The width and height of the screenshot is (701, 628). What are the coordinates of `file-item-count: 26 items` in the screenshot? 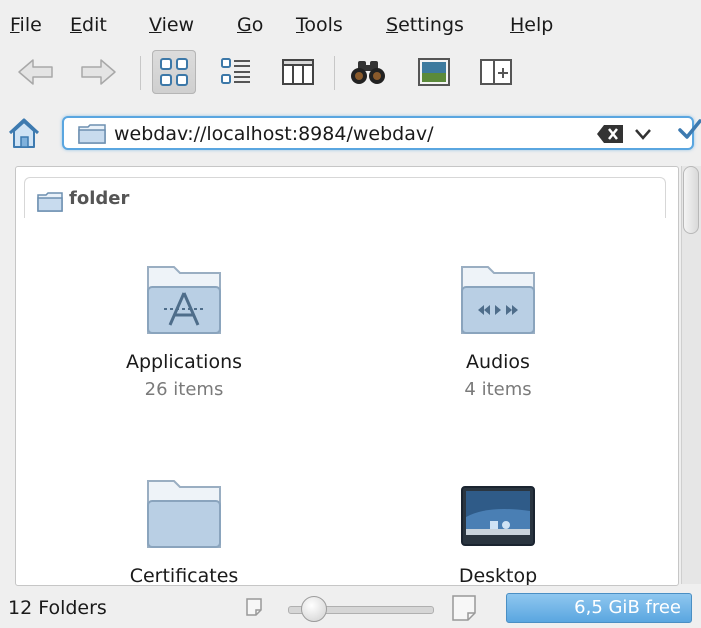 It's located at (184, 389).